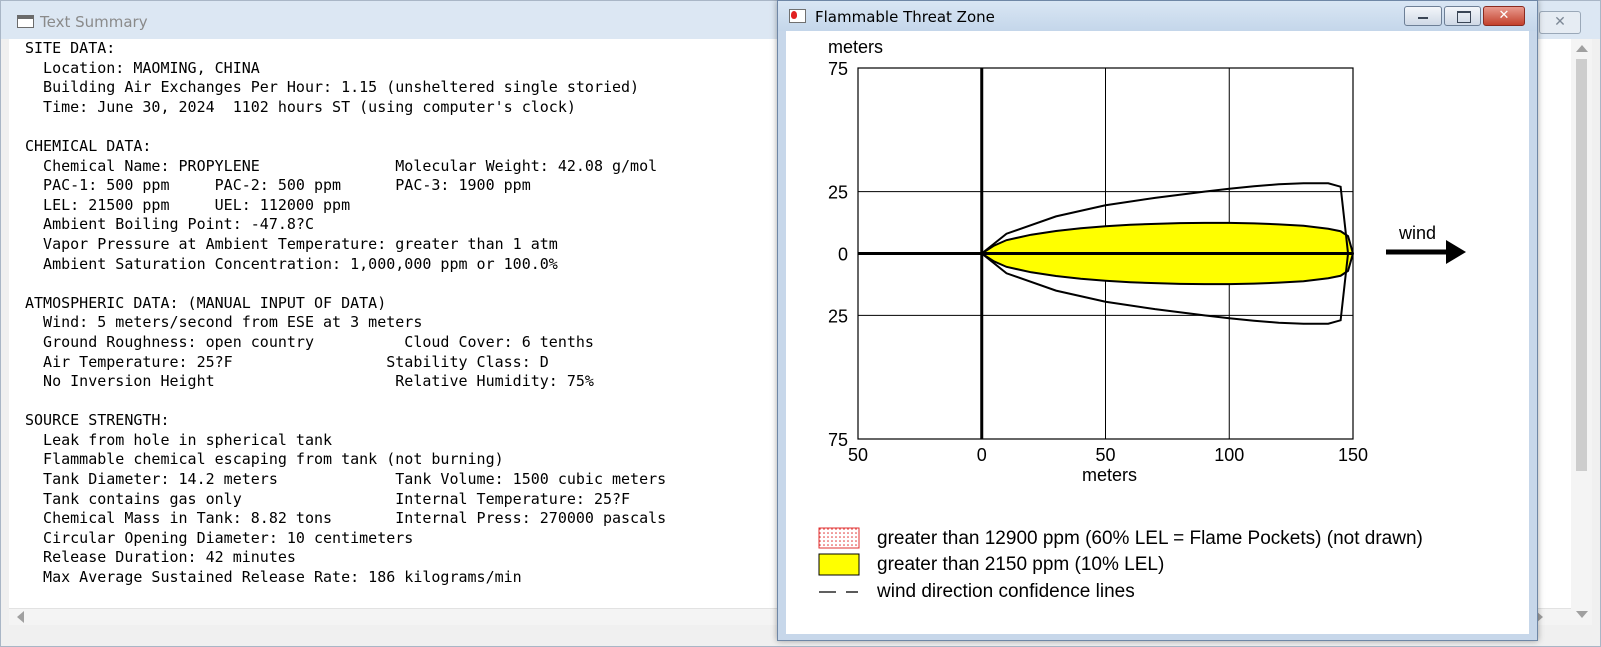 This screenshot has height=647, width=1601. What do you see at coordinates (1020, 564) in the screenshot?
I see `legend-label-10-lel: greater than 2150 ppm (10% LEL)` at bounding box center [1020, 564].